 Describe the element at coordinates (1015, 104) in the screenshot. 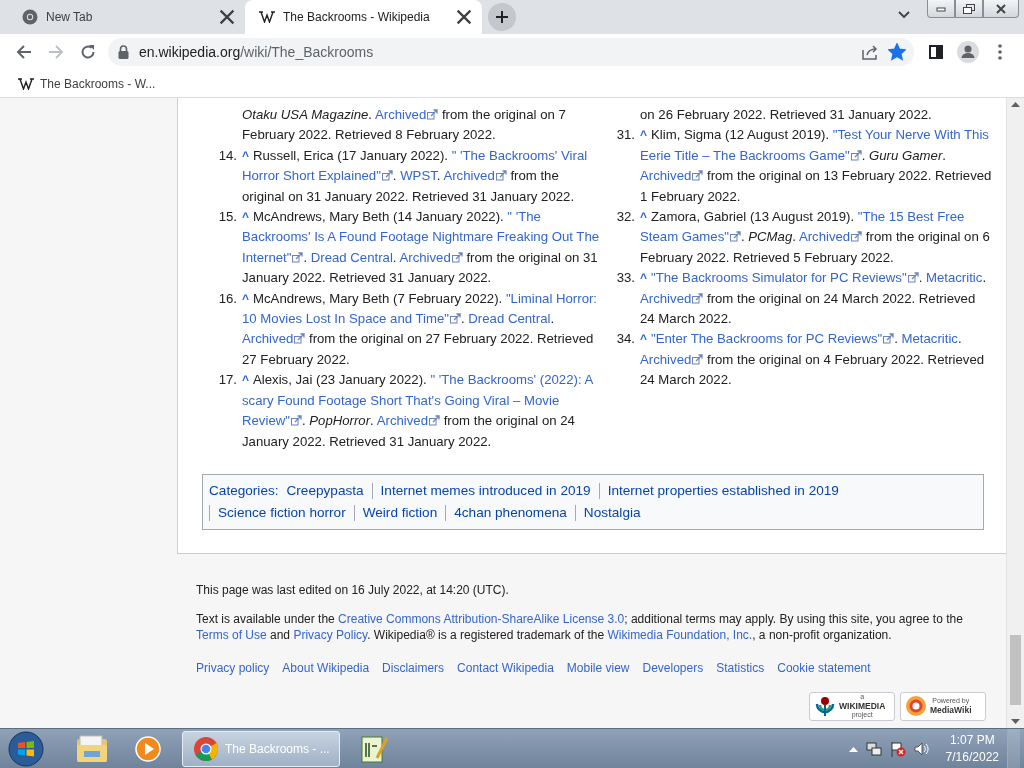

I see `scroll-up-icon` at that location.